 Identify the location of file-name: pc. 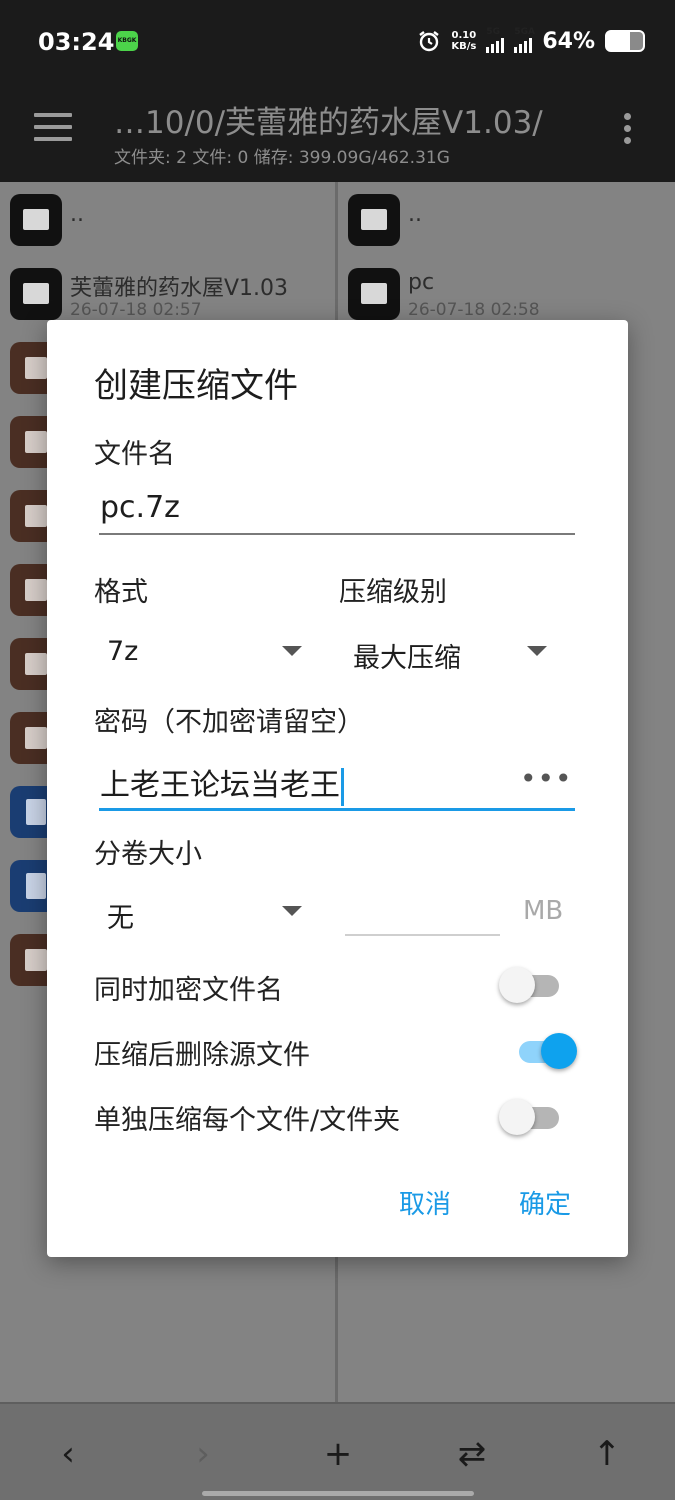
(421, 282).